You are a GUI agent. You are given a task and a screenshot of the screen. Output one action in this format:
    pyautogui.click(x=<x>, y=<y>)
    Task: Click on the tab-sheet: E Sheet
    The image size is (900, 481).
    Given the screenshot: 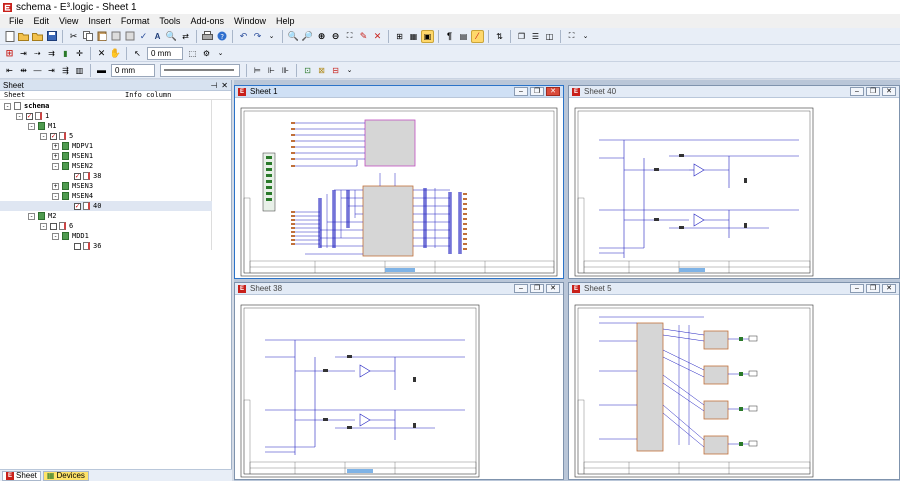 What is the action you would take?
    pyautogui.click(x=21, y=475)
    